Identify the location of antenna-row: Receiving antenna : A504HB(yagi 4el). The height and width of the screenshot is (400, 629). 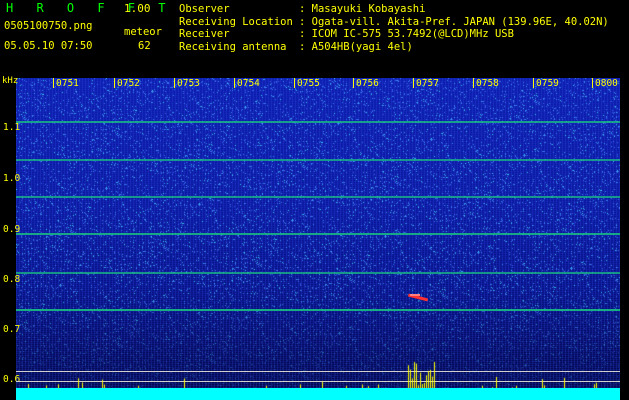
(394, 47).